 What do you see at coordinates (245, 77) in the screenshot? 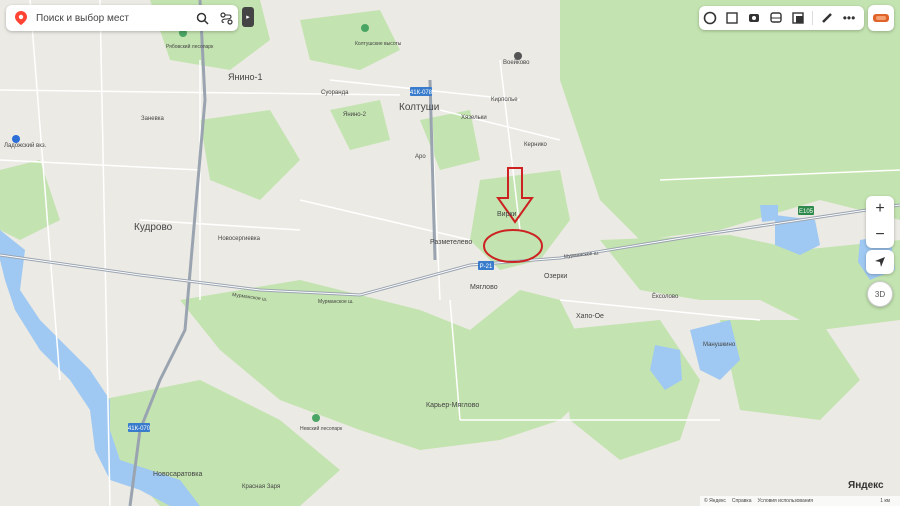
I see `label-yanino1: Янино-1` at bounding box center [245, 77].